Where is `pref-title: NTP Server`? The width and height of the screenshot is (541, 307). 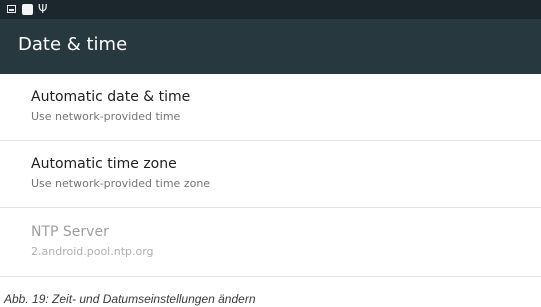
pref-title: NTP Server is located at coordinates (70, 232).